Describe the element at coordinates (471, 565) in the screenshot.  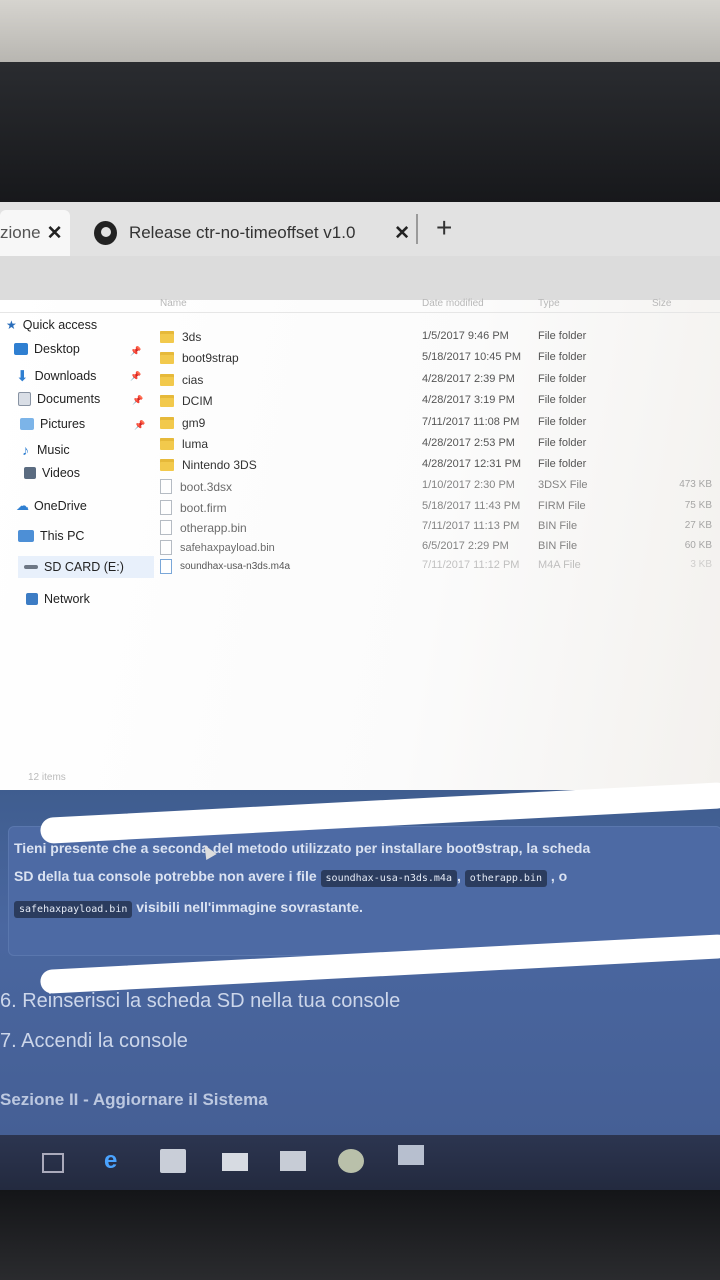
I see `file-date: 7/11/2017 11:12 PM` at that location.